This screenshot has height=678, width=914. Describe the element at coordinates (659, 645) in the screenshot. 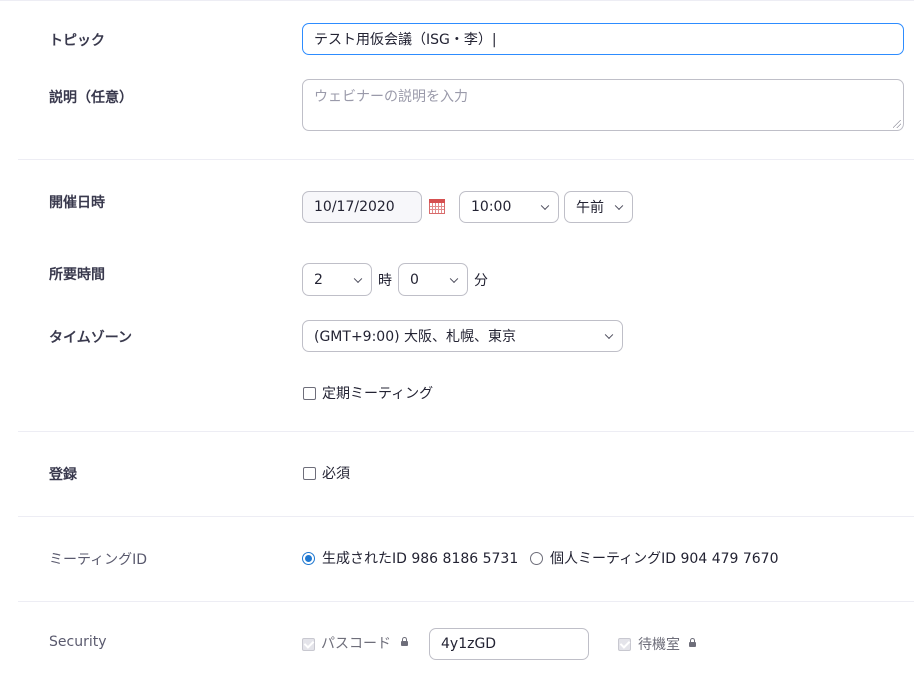

I see `waiting-room-label: 待機室` at that location.